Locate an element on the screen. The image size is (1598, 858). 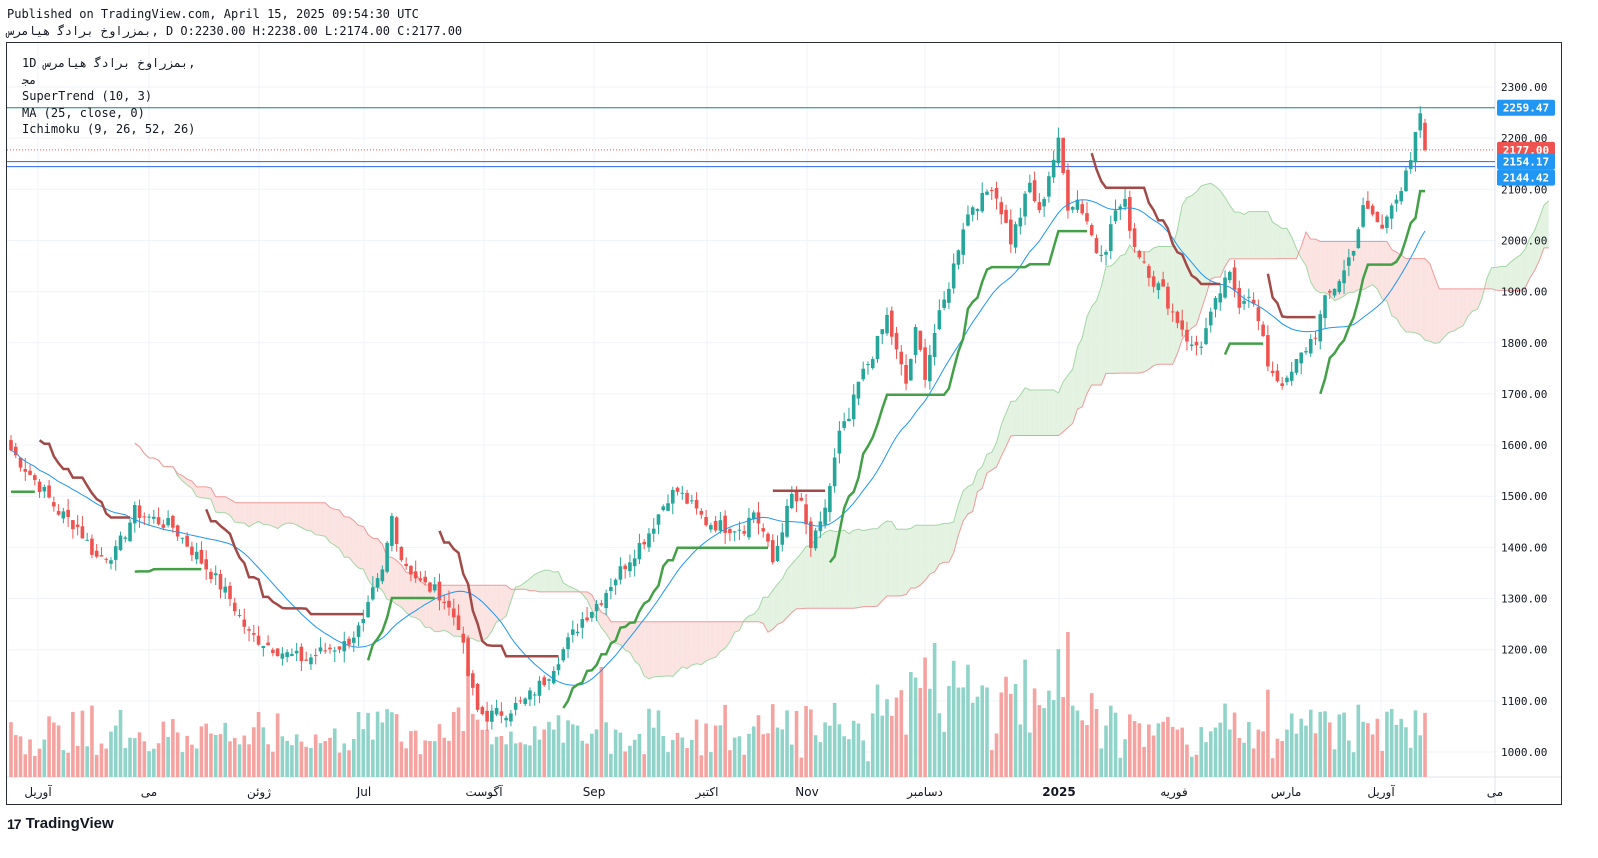
y-tick-label: 1900.00 is located at coordinates (1524, 292).